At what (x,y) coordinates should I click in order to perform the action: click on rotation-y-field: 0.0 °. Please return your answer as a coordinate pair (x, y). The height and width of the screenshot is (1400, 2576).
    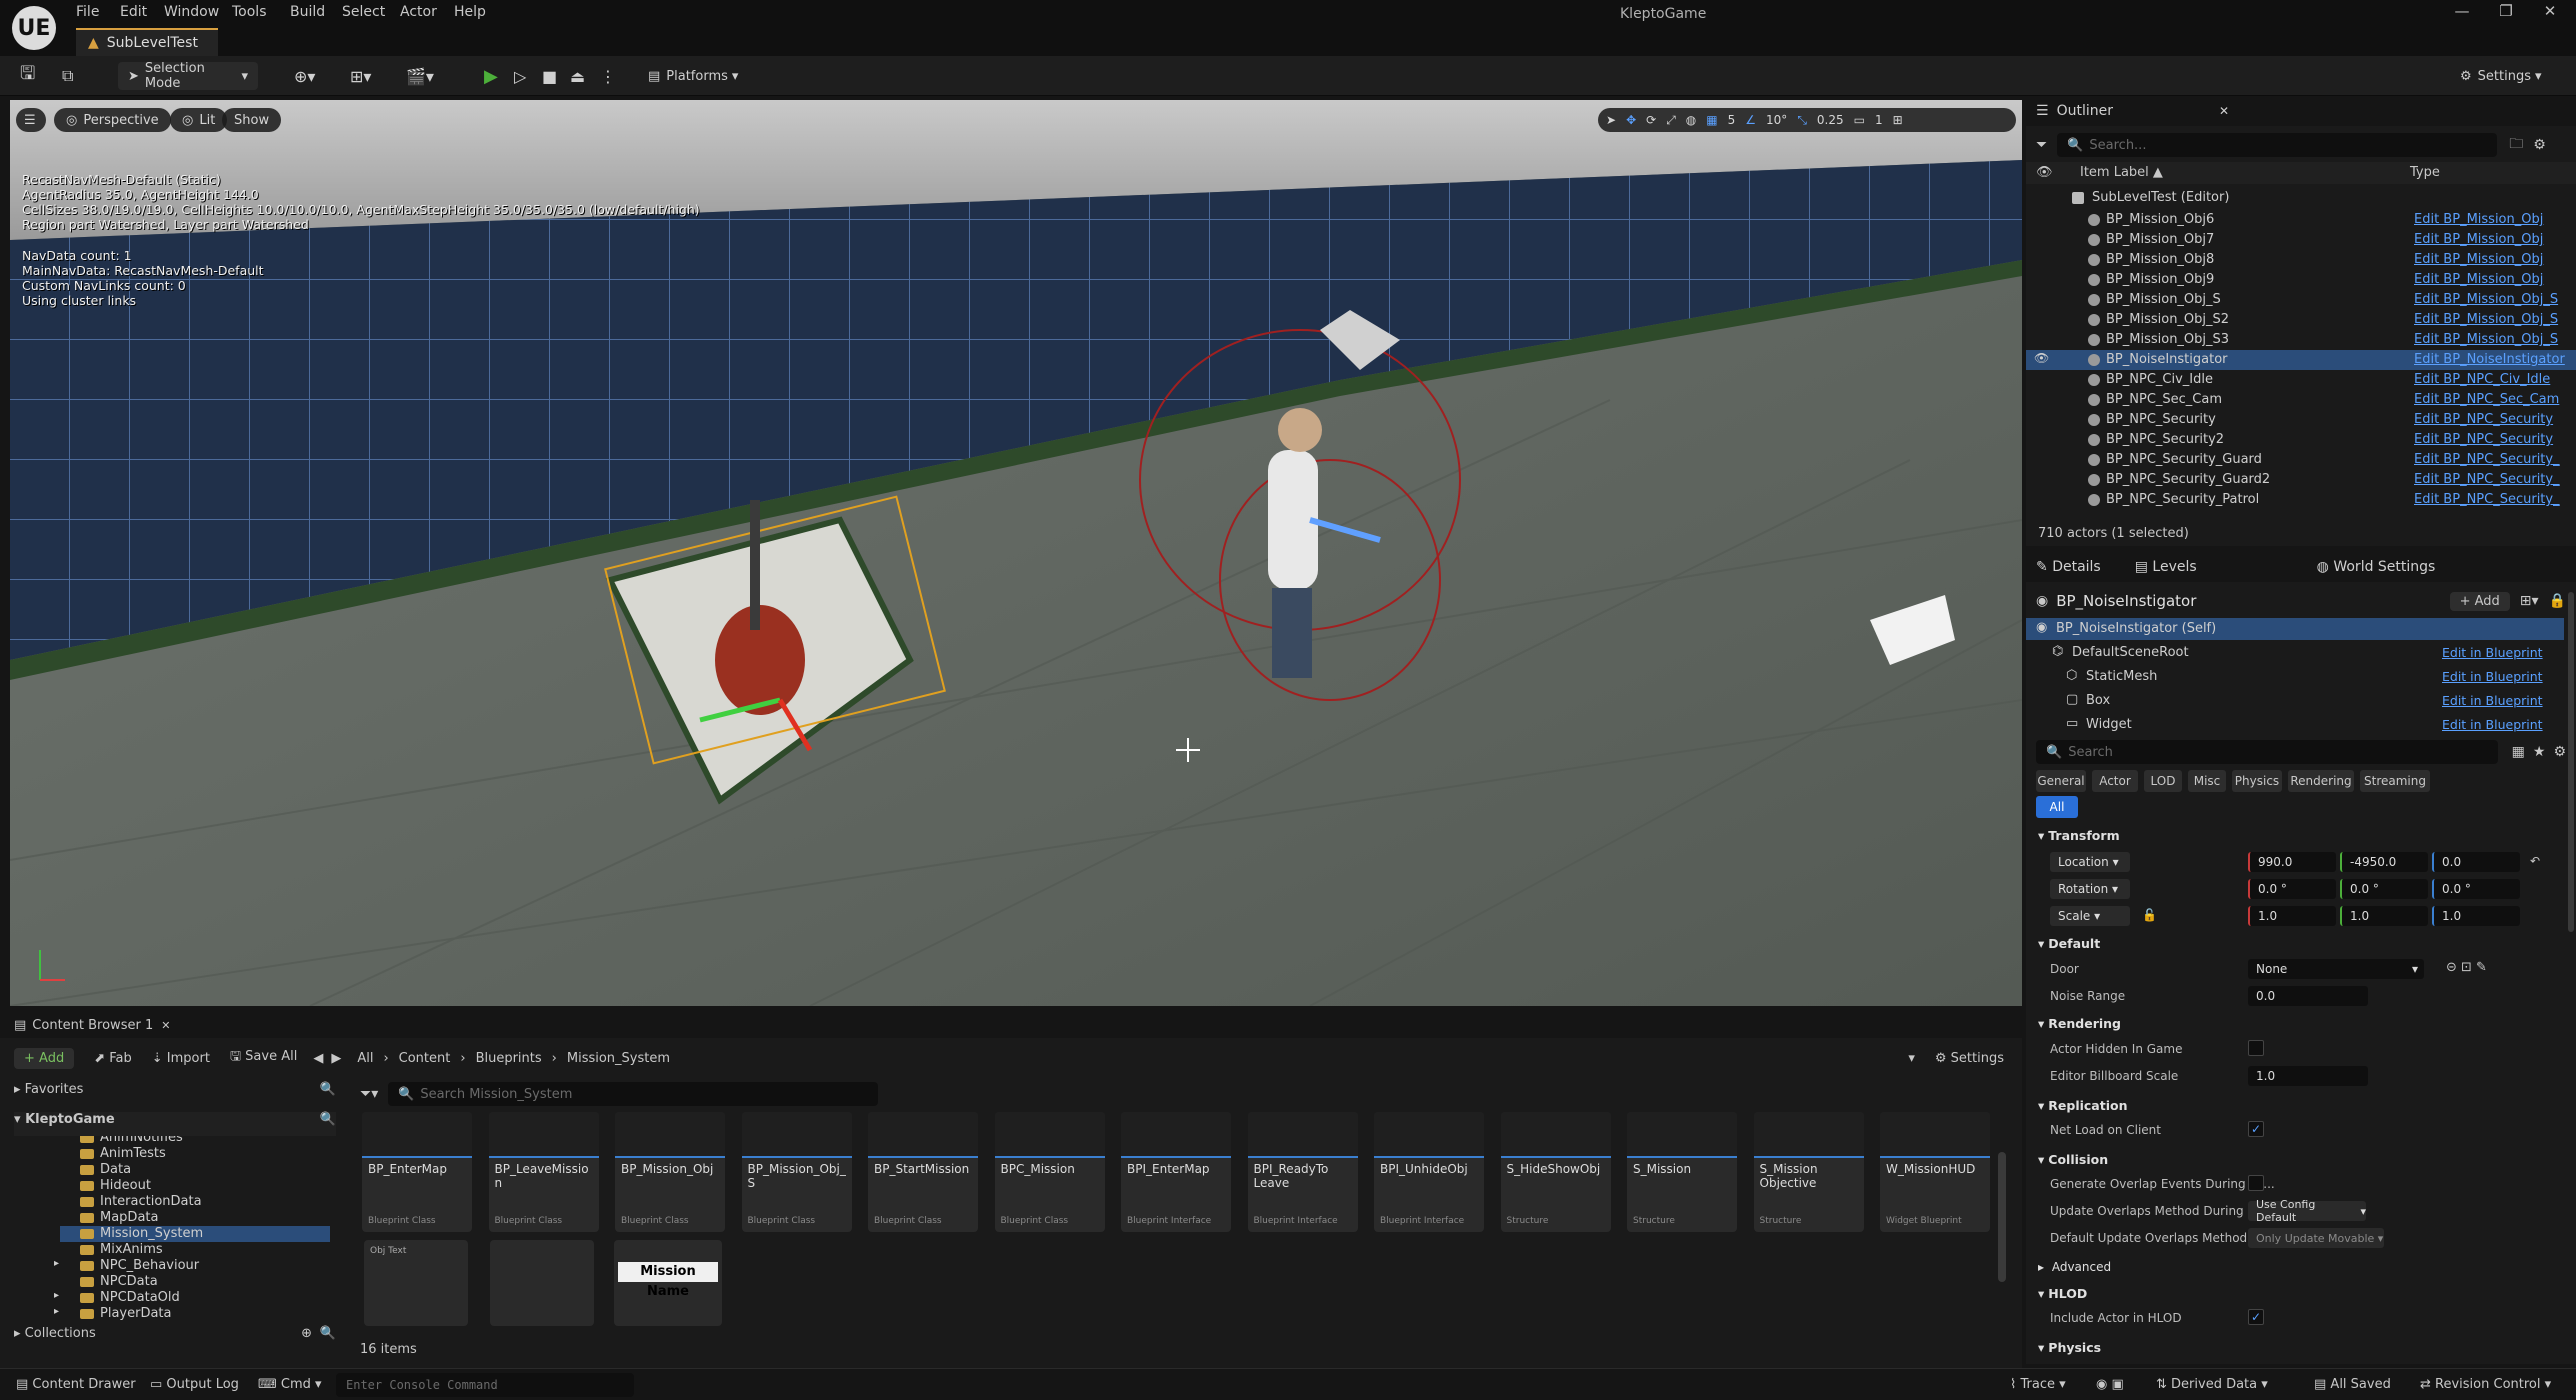
    Looking at the image, I should click on (2384, 889).